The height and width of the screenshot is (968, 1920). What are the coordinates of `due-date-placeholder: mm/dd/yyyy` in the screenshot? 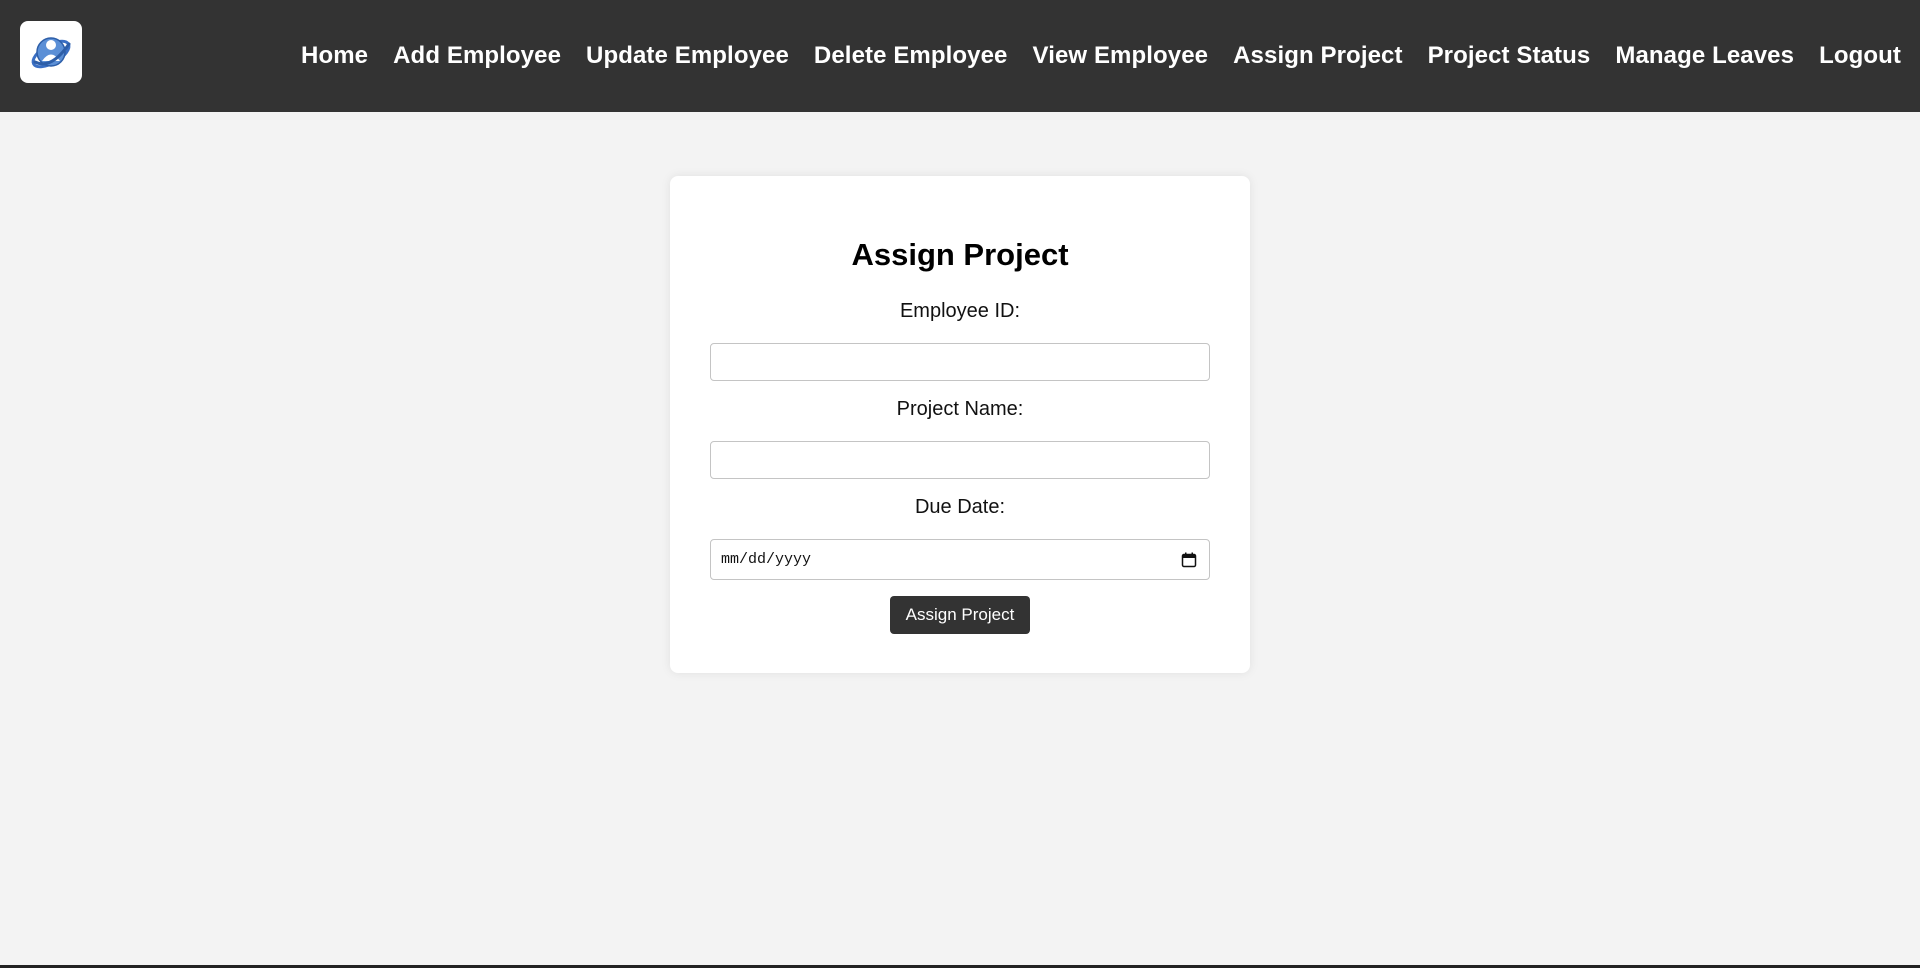 It's located at (766, 559).